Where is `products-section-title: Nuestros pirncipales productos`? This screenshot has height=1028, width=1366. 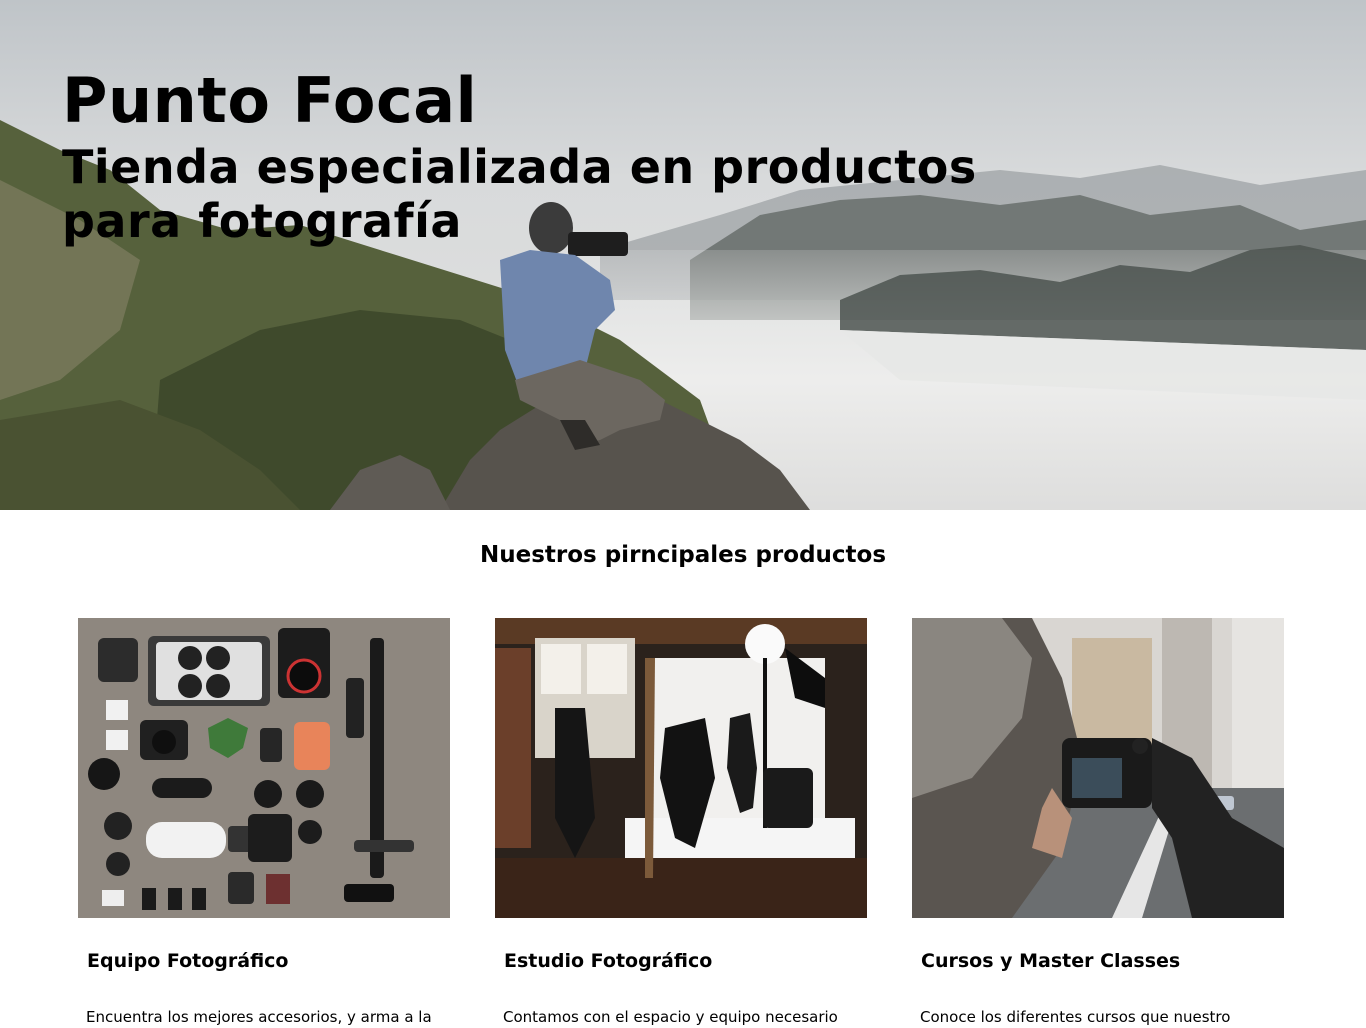
products-section-title: Nuestros pirncipales productos is located at coordinates (683, 555).